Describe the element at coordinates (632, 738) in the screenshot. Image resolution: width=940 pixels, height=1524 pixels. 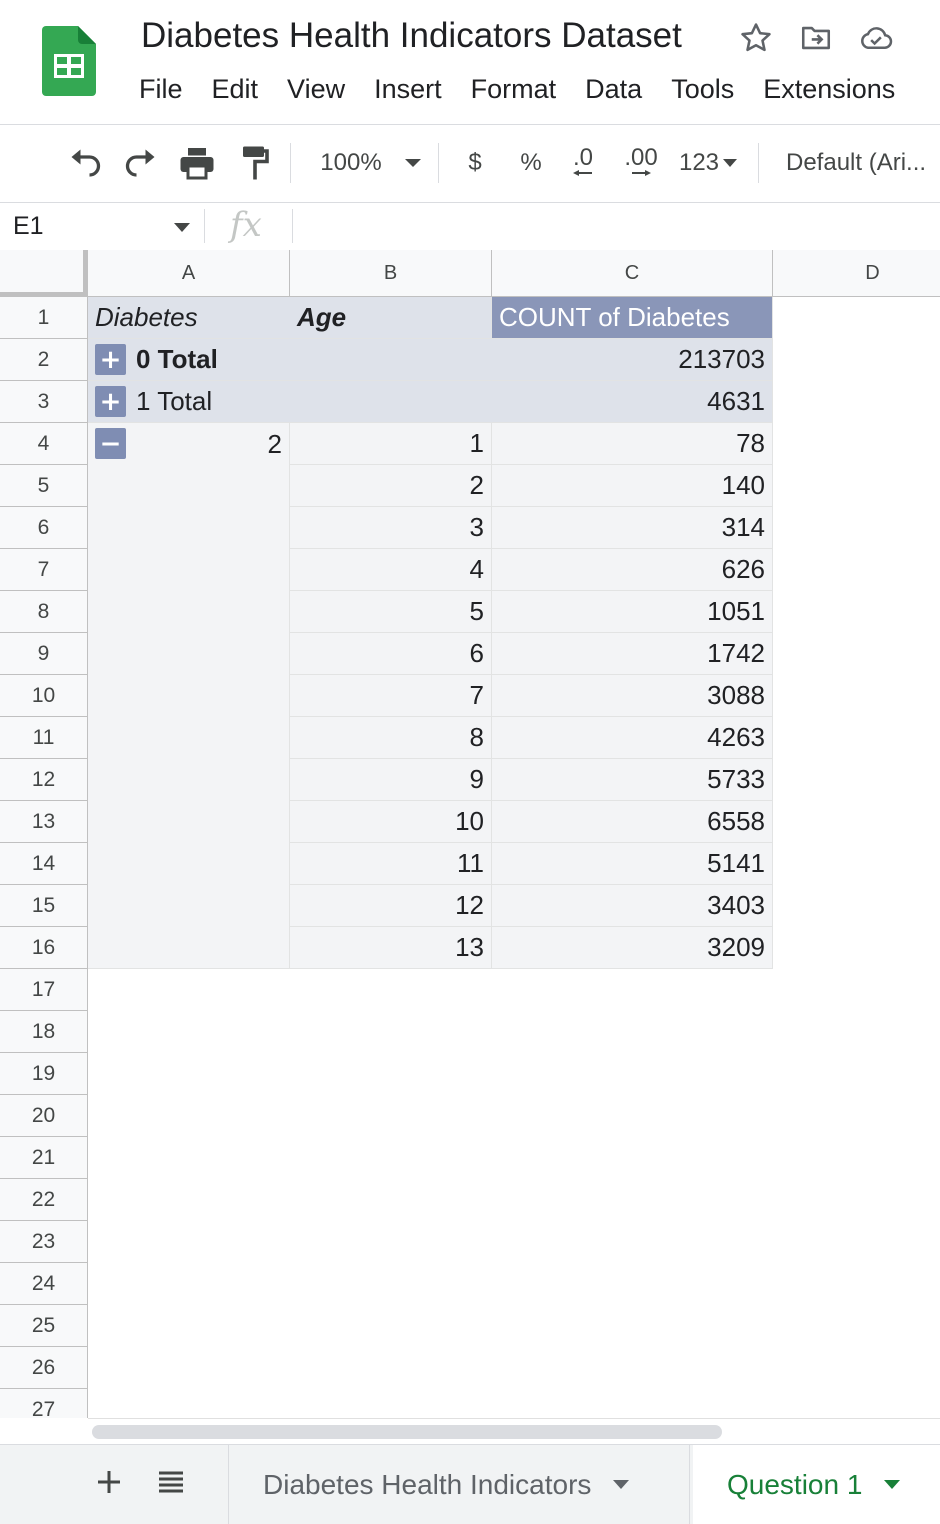
I see `pivot-count-cell: 4263` at that location.